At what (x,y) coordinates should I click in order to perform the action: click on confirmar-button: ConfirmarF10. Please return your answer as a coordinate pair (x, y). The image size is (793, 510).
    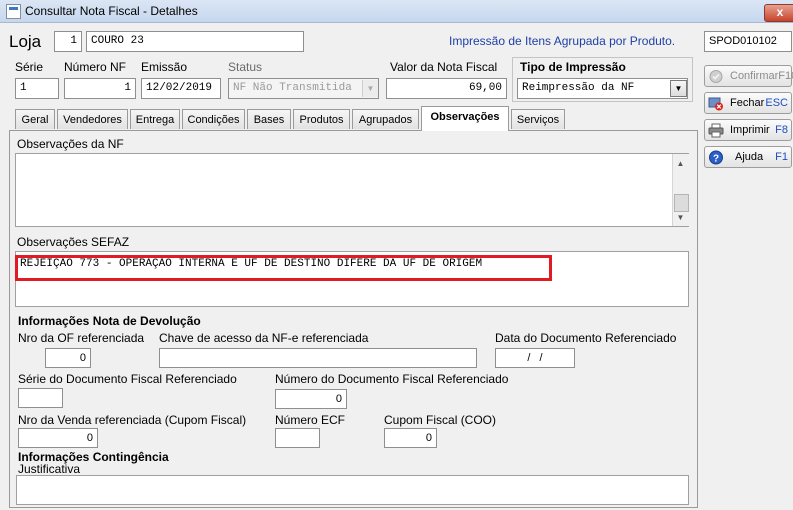
    Looking at the image, I should click on (748, 76).